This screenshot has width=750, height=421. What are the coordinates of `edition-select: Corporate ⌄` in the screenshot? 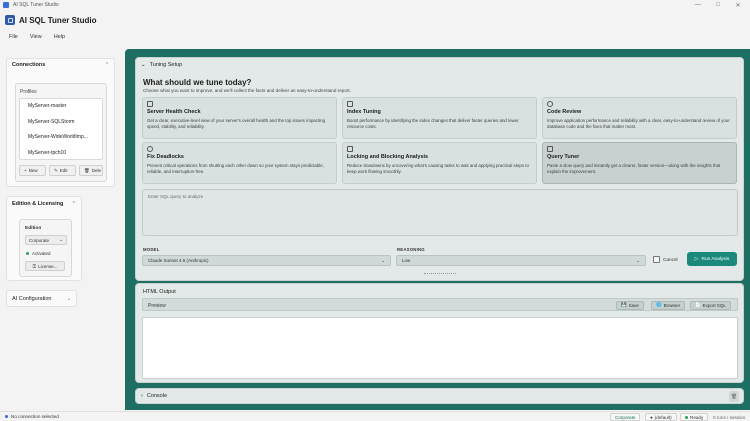 It's located at (46, 240).